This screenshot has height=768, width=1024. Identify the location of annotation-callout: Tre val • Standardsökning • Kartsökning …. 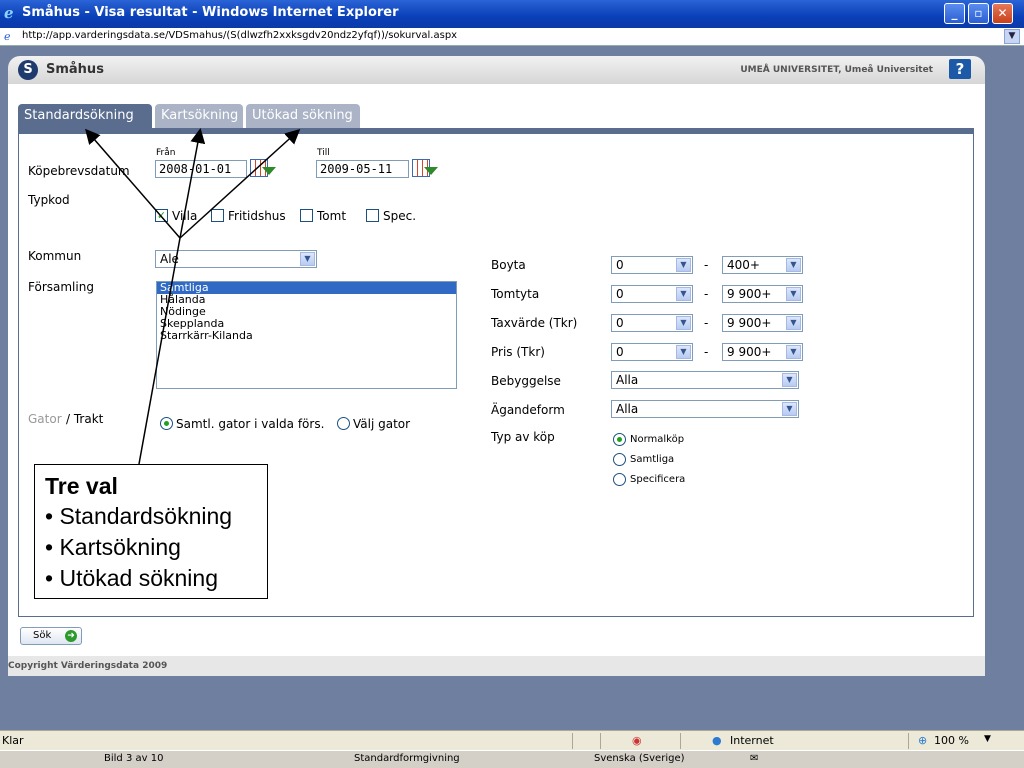
(151, 531).